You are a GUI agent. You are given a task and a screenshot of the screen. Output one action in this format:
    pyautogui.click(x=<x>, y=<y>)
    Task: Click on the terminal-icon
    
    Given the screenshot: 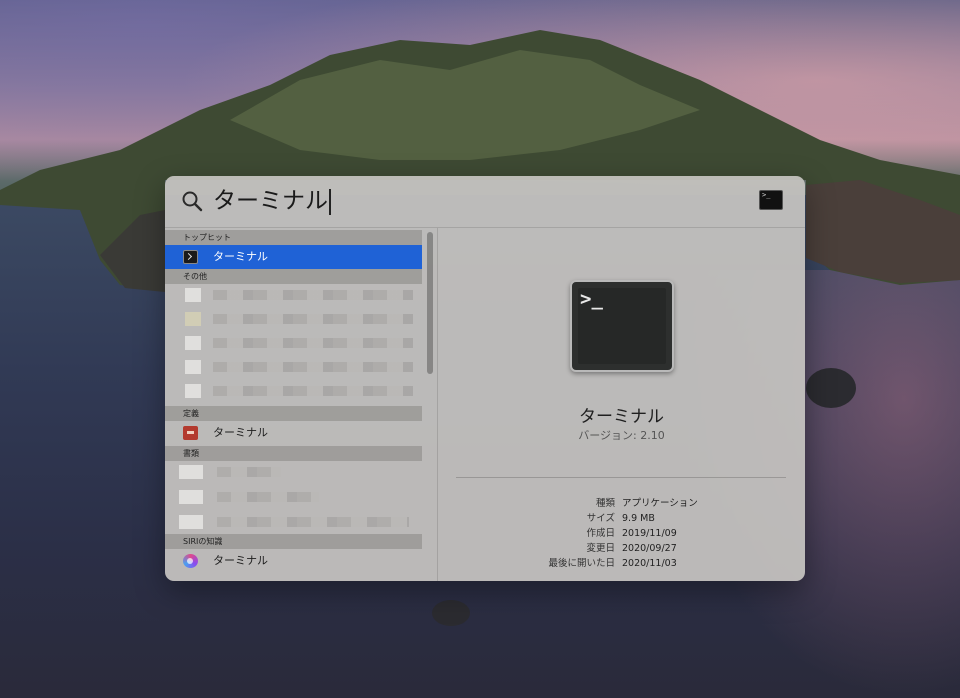 What is the action you would take?
    pyautogui.click(x=190, y=257)
    